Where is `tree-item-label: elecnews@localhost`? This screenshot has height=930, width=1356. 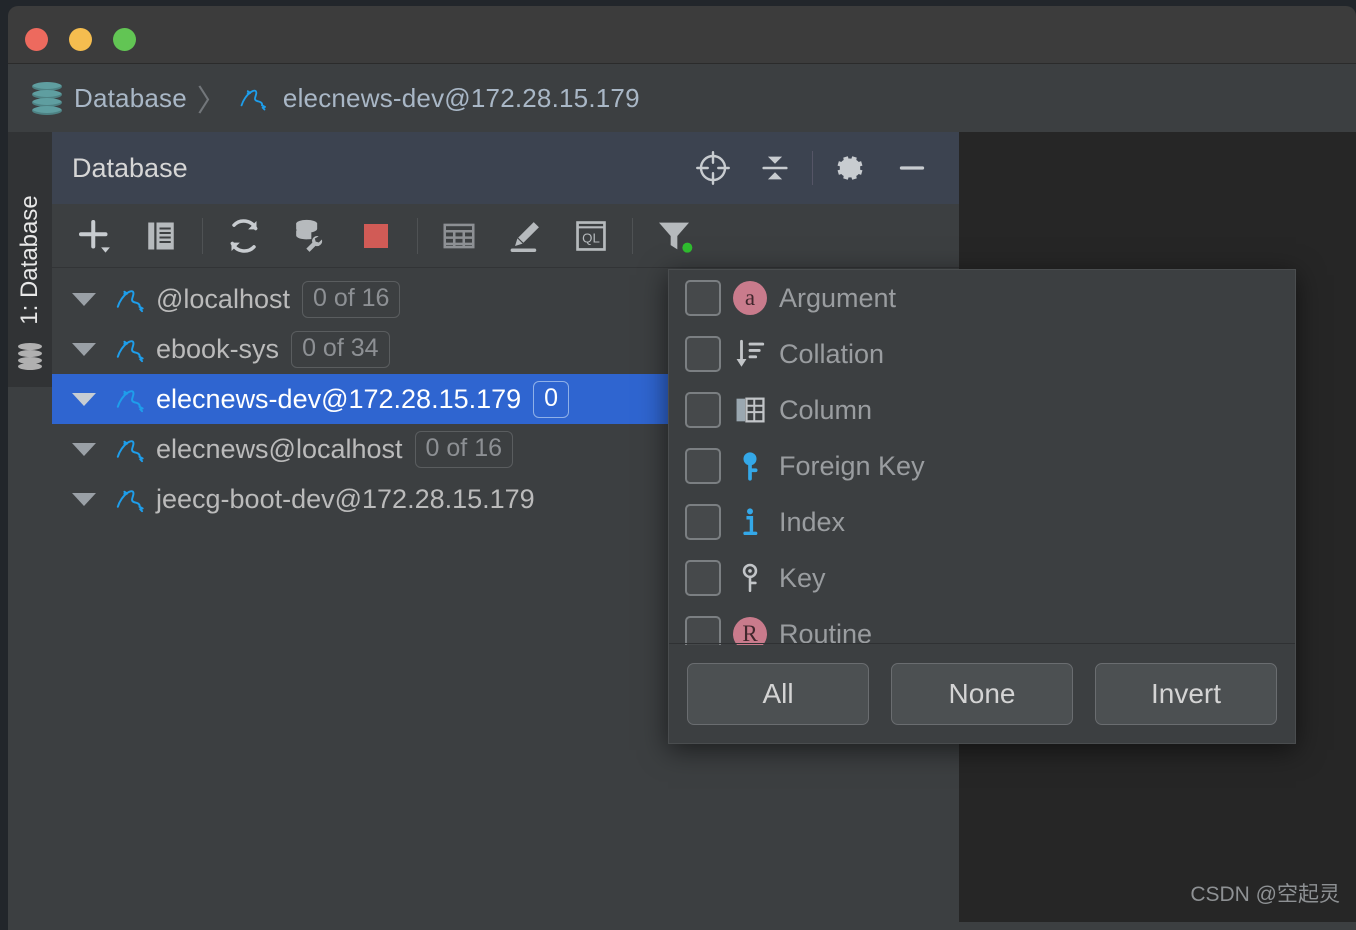 tree-item-label: elecnews@localhost is located at coordinates (279, 448).